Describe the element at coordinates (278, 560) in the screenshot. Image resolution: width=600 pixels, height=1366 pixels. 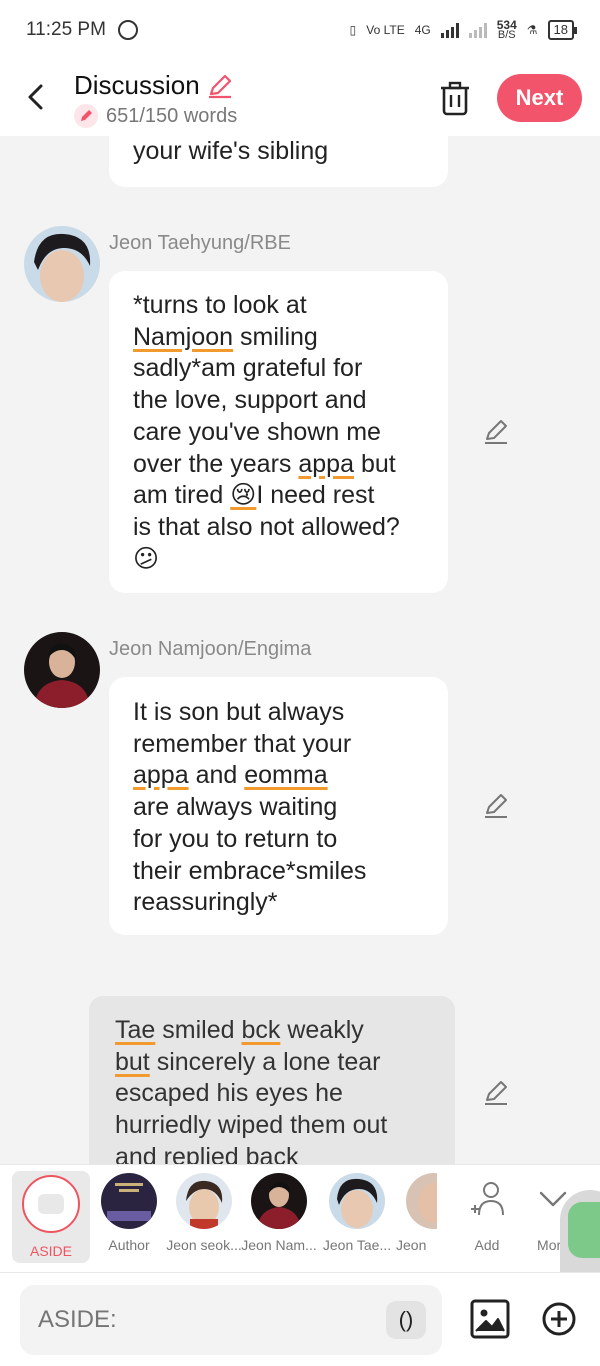
I see `message-line: 😕` at that location.